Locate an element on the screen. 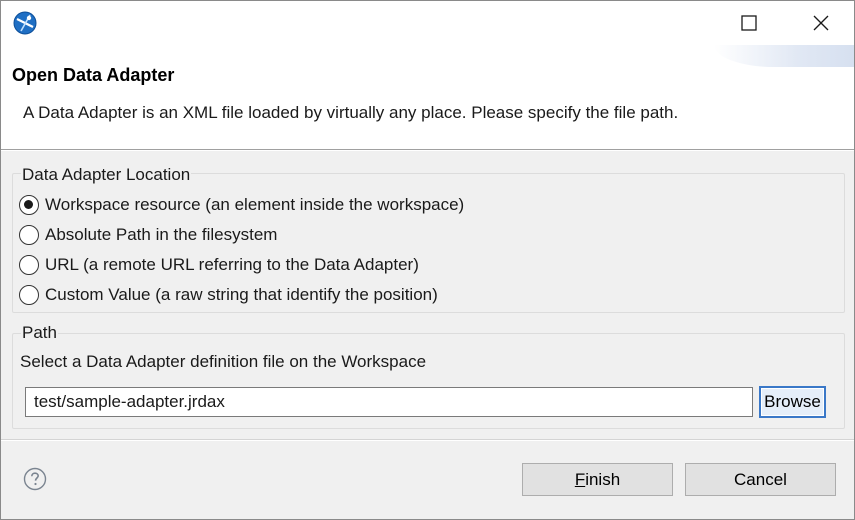 The height and width of the screenshot is (520, 855). dialog-footer: Finish Cancel is located at coordinates (427, 480).